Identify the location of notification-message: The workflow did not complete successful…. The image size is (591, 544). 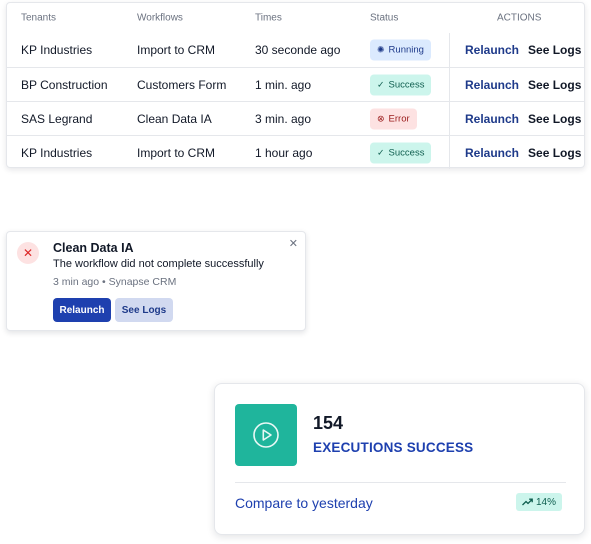
(158, 264).